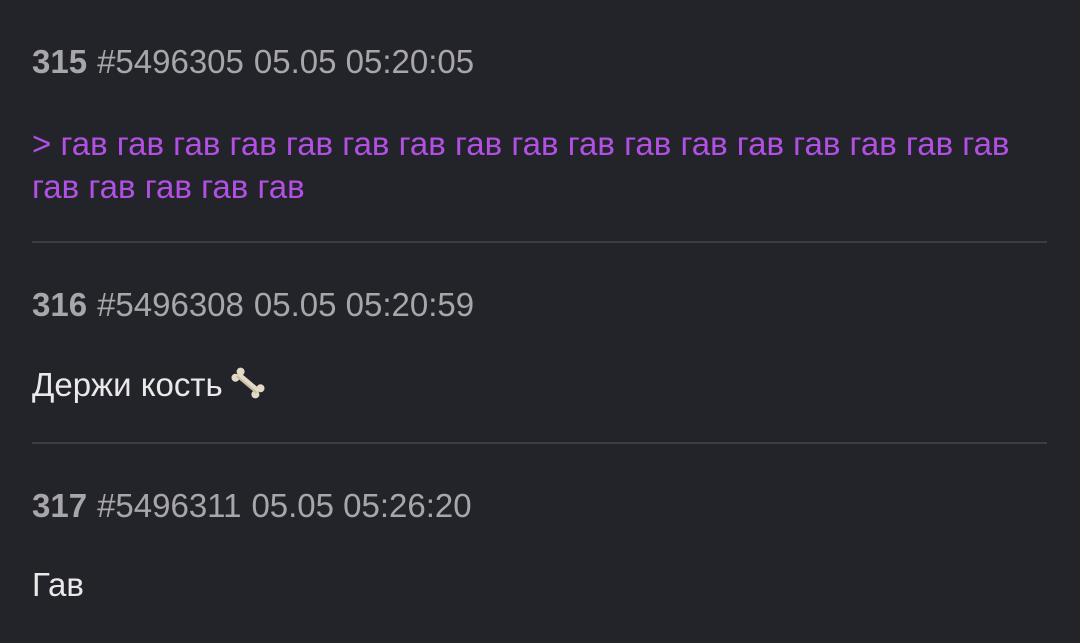  Describe the element at coordinates (59, 304) in the screenshot. I see `post-number: 316` at that location.